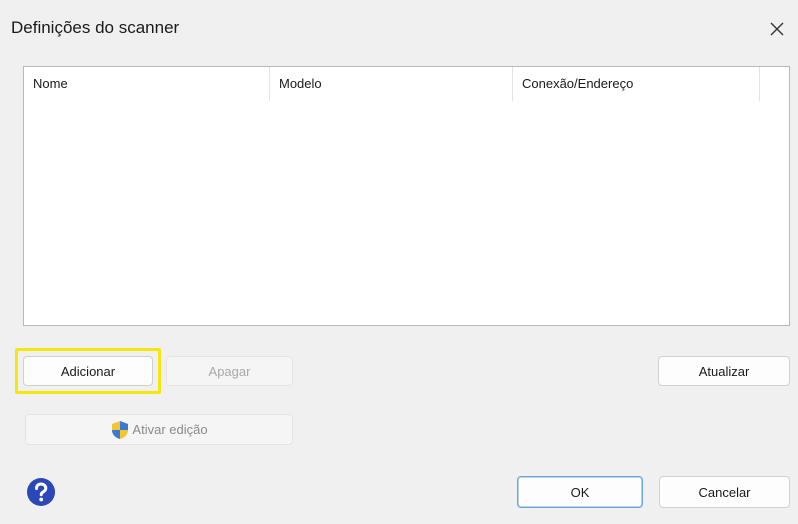 This screenshot has width=798, height=524. I want to click on refresh-button: Atualizar, so click(724, 371).